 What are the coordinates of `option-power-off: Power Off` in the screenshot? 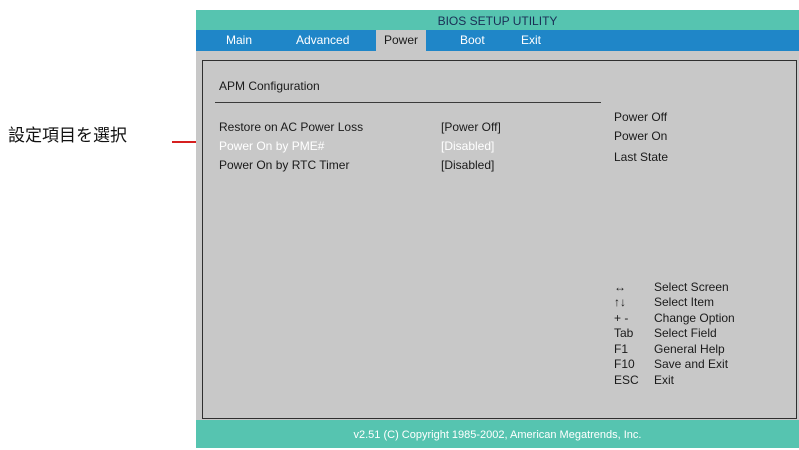 It's located at (641, 117).